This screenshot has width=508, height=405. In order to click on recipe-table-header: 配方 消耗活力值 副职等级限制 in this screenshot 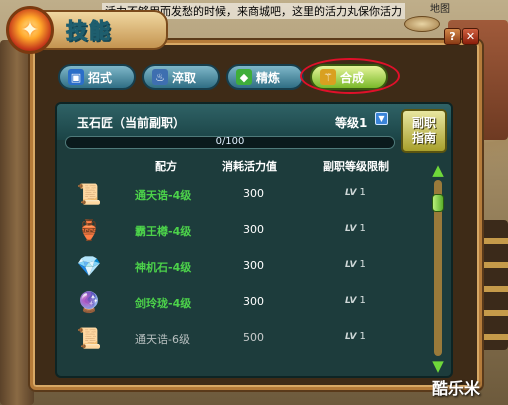, I will do `click(243, 165)`.